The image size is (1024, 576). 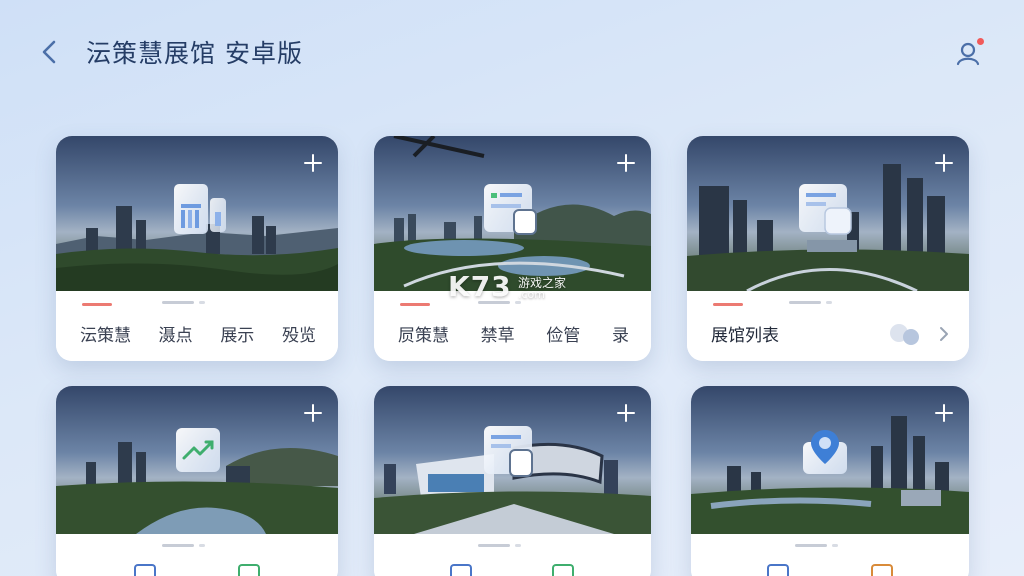 What do you see at coordinates (198, 450) in the screenshot?
I see `trend-chart-icon` at bounding box center [198, 450].